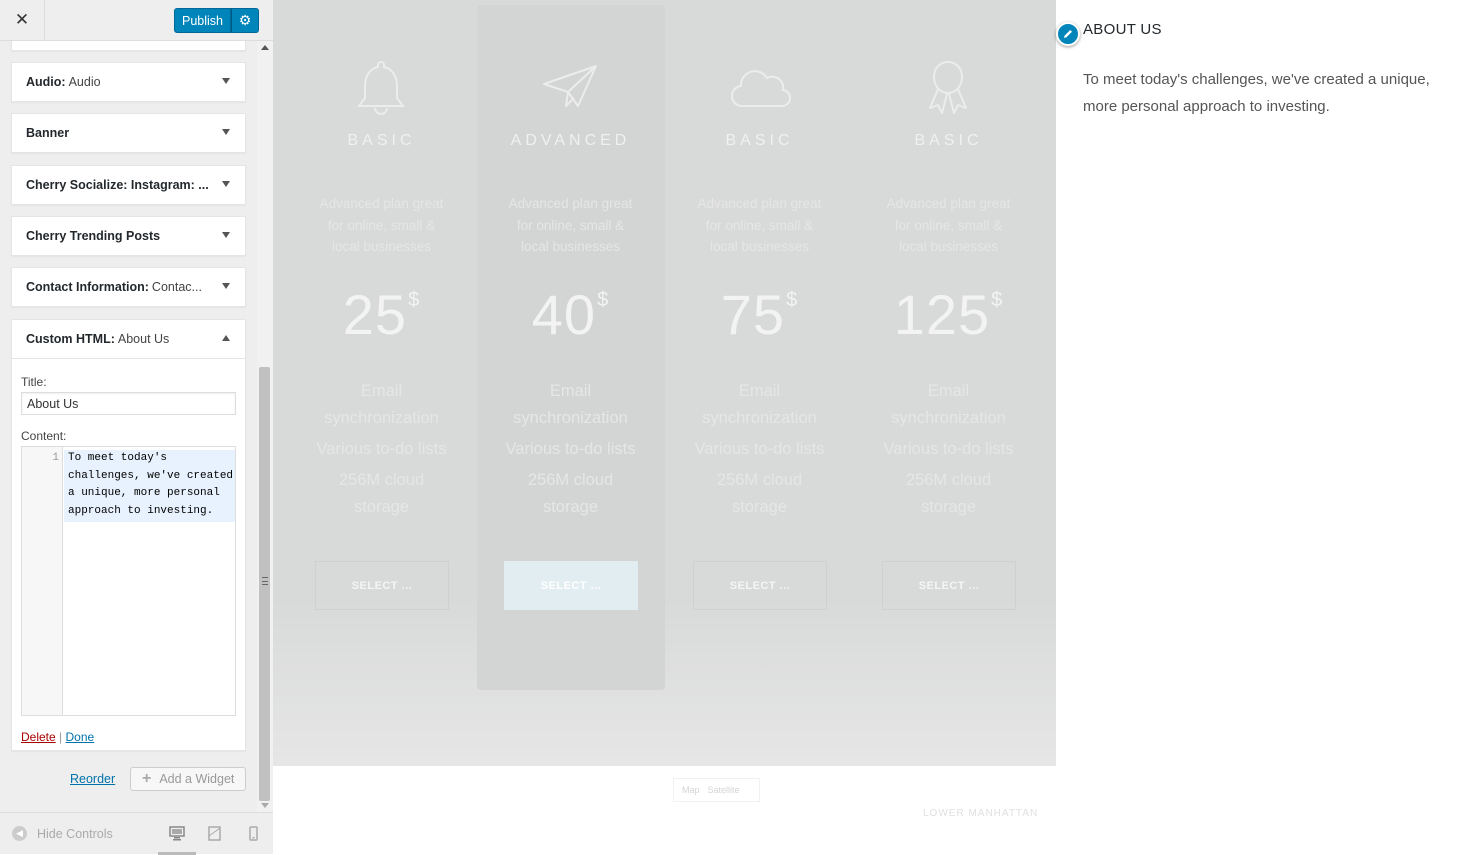  I want to click on delete-link: Delete, so click(38, 737).